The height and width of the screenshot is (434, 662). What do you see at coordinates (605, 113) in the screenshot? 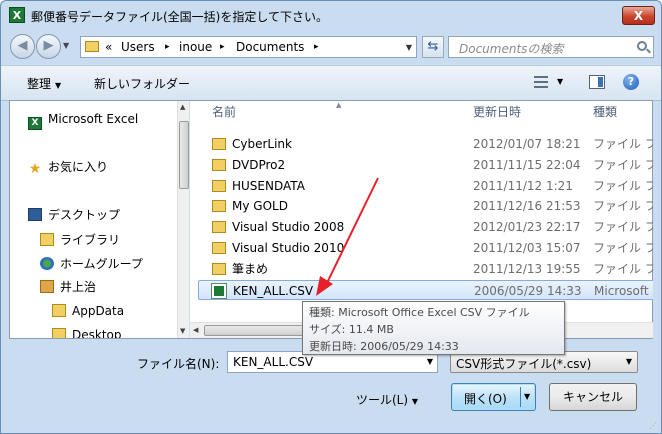
I see `column-header-type: 種類` at bounding box center [605, 113].